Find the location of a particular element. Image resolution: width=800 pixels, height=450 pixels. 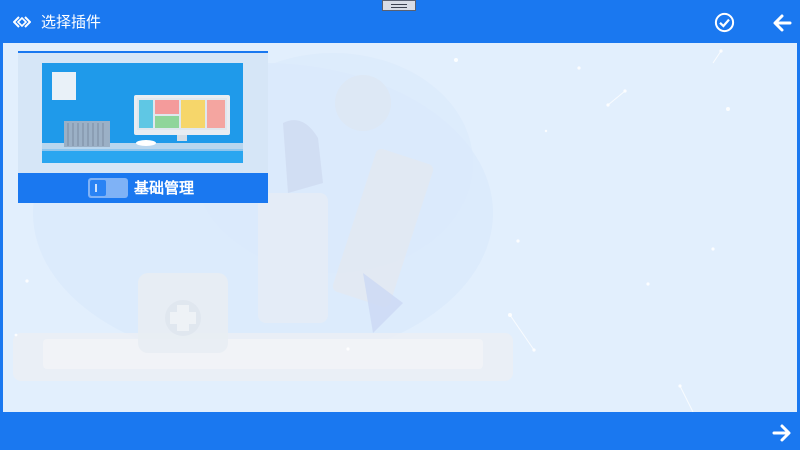

back-button is located at coordinates (782, 23).